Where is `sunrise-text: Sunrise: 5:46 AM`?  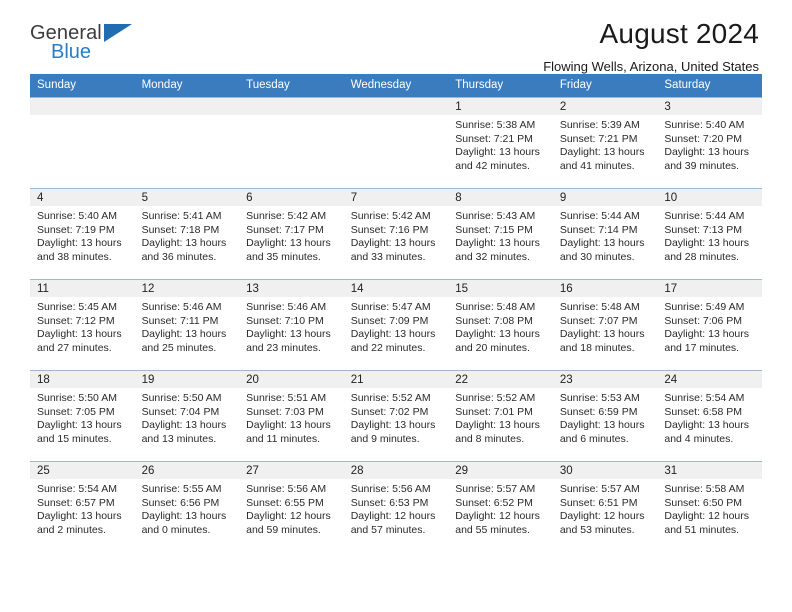 sunrise-text: Sunrise: 5:46 AM is located at coordinates (181, 307).